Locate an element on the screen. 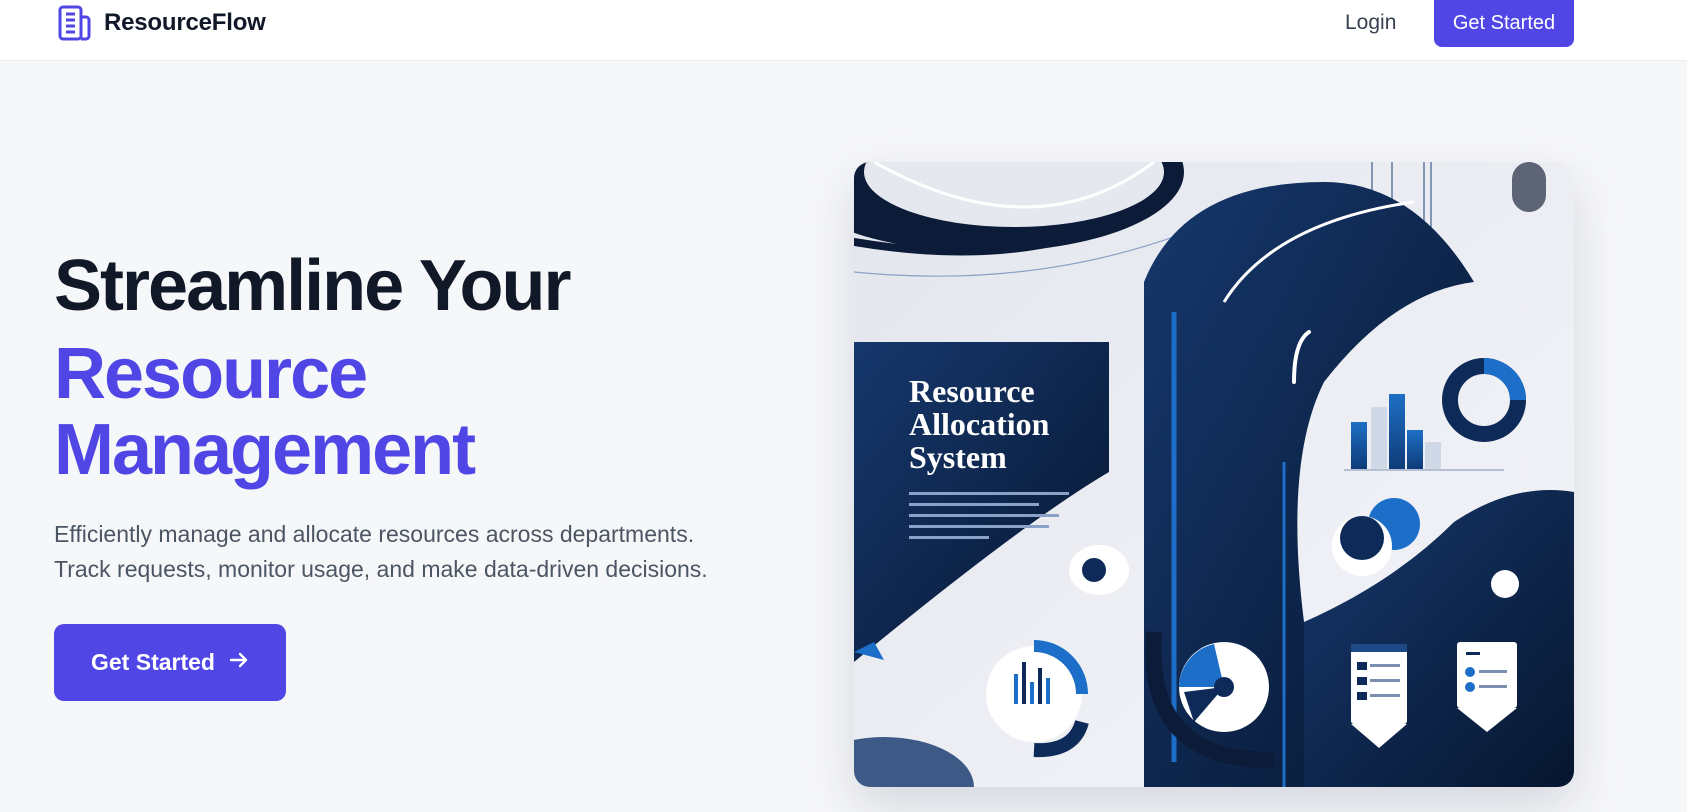 The image size is (1687, 812). brand-logo: ResourceFlow is located at coordinates (160, 23).